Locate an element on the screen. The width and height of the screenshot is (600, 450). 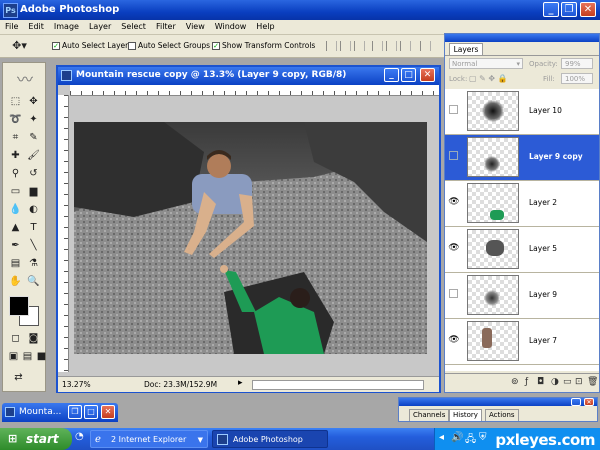
menu-view: View is located at coordinates (195, 27).